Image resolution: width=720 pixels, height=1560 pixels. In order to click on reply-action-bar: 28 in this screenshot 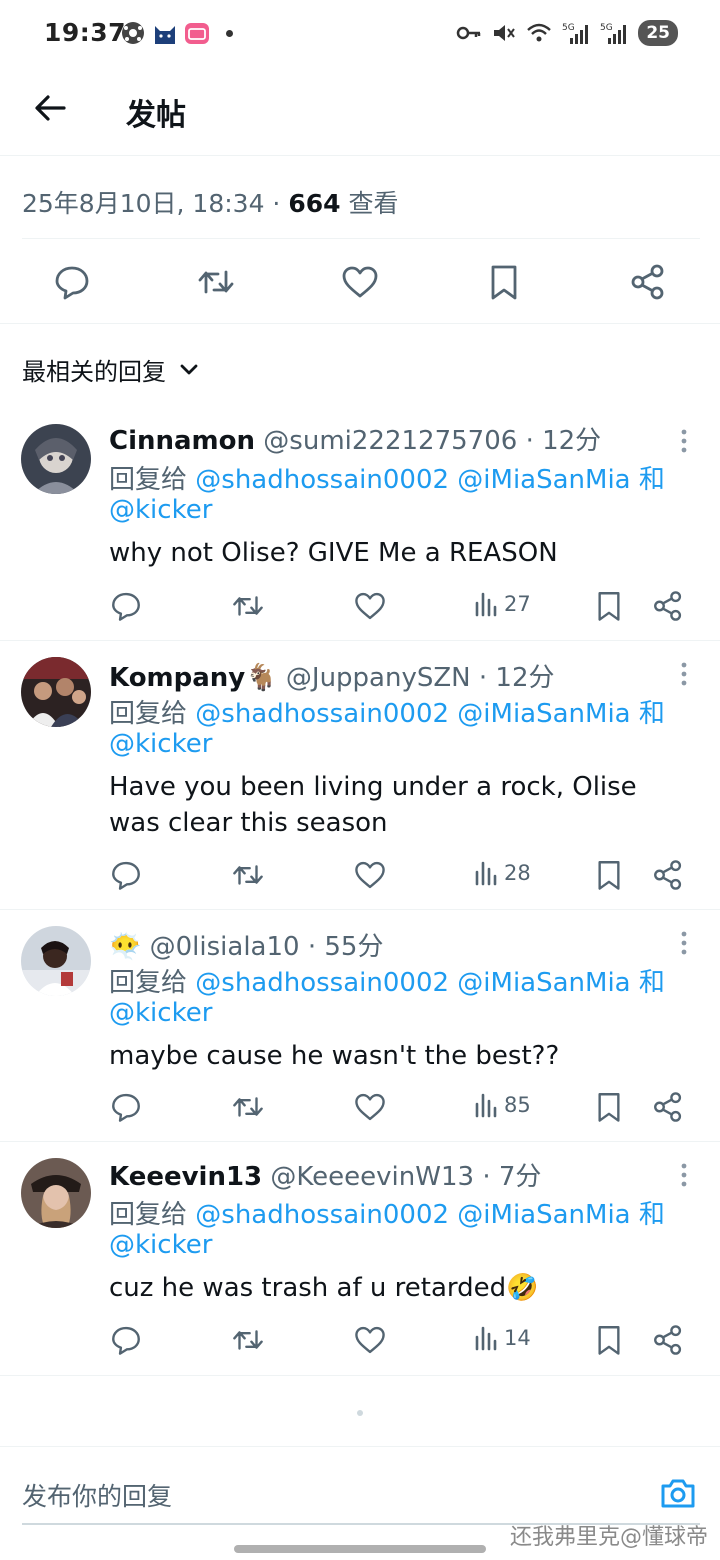, I will do `click(360, 878)`.